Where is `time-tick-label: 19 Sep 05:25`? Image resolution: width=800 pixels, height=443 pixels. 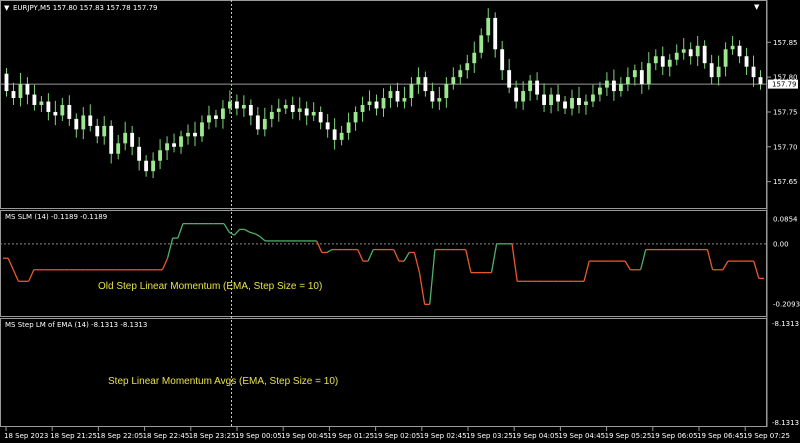 time-tick-label: 19 Sep 05:25 is located at coordinates (628, 436).